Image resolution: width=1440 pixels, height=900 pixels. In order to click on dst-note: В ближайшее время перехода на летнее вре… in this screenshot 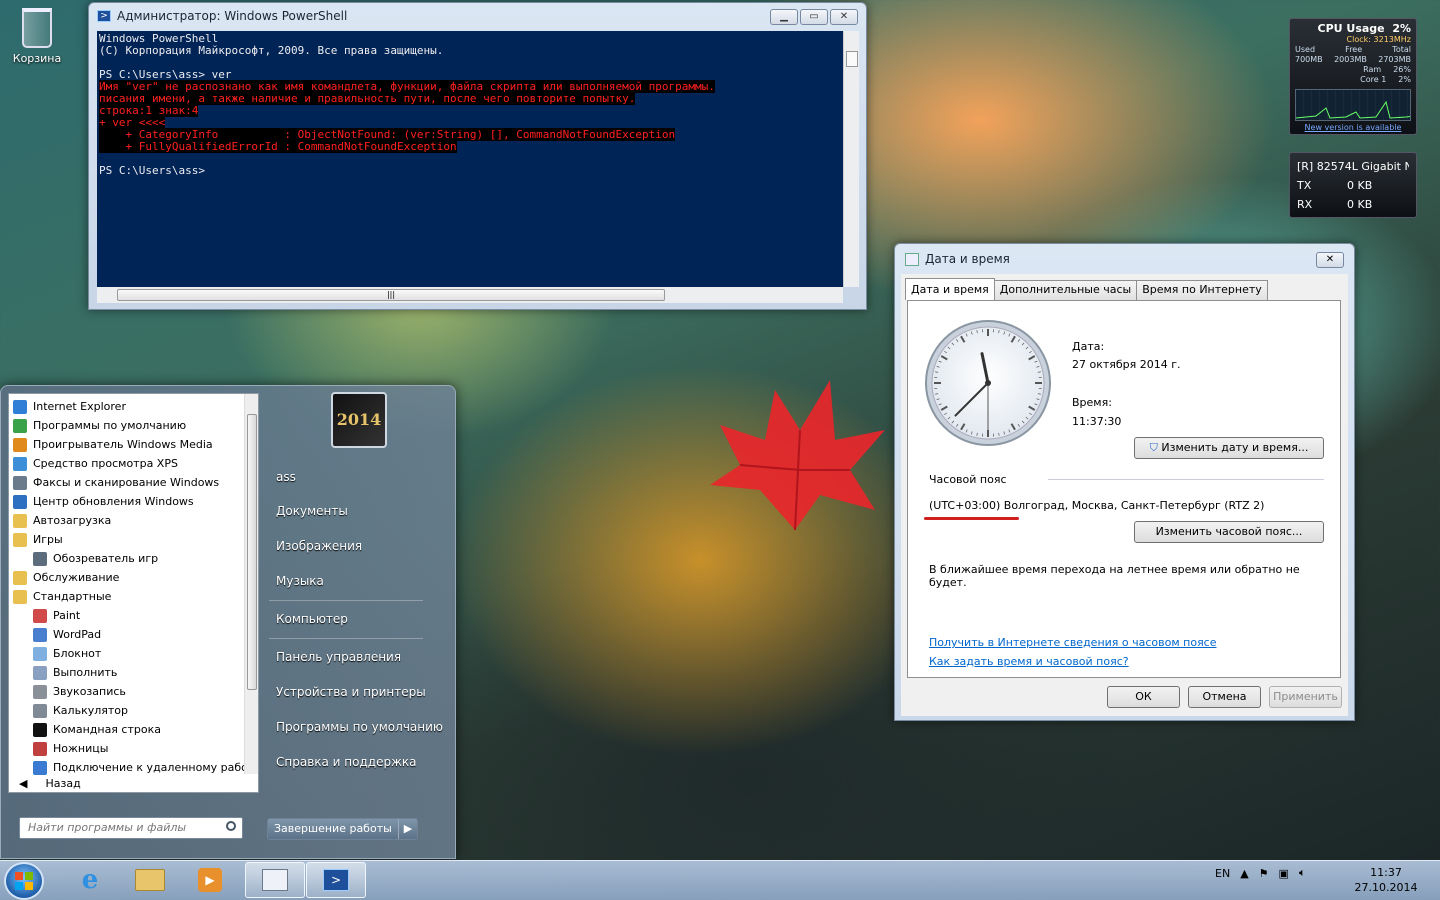, I will do `click(1114, 576)`.